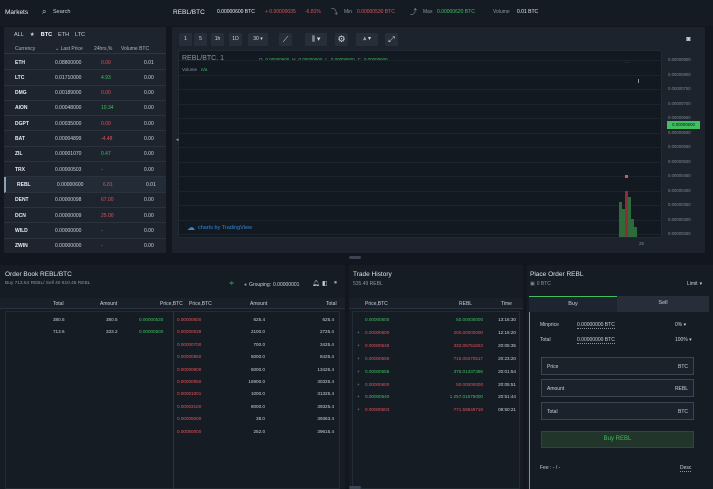 The width and height of the screenshot is (713, 489). Describe the element at coordinates (85, 200) in the screenshot. I see `market-row: DENT 0.00000098 67.00 0.00` at that location.